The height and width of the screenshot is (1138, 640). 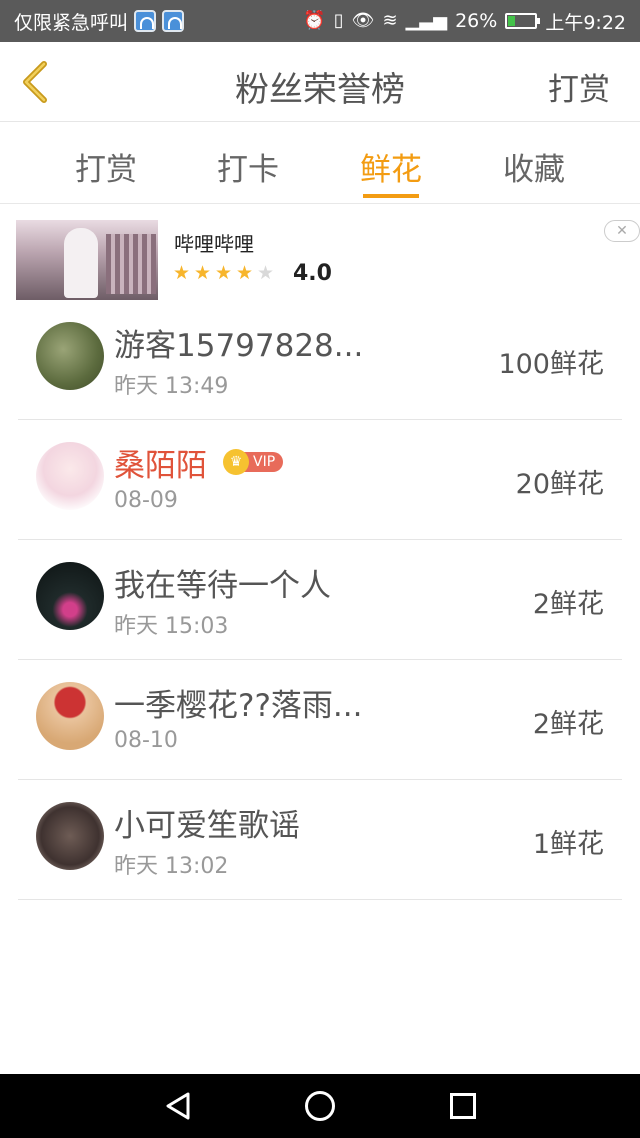 I want to click on status-bar: 仅限紧急呼叫 ⏰ ▯ 👁 ≋ ▁▃▅ 26% 上午9:22, so click(x=320, y=21).